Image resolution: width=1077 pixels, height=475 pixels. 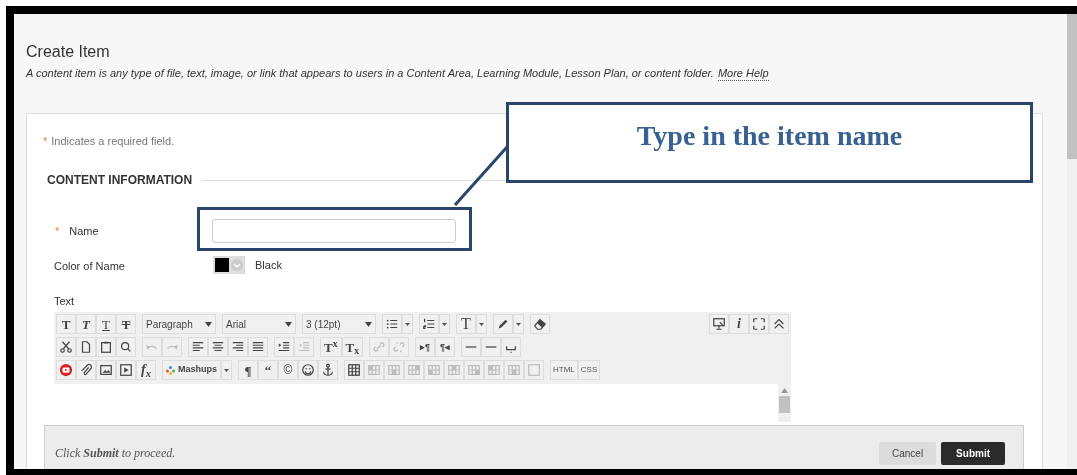 I want to click on align-right-icon, so click(x=238, y=347).